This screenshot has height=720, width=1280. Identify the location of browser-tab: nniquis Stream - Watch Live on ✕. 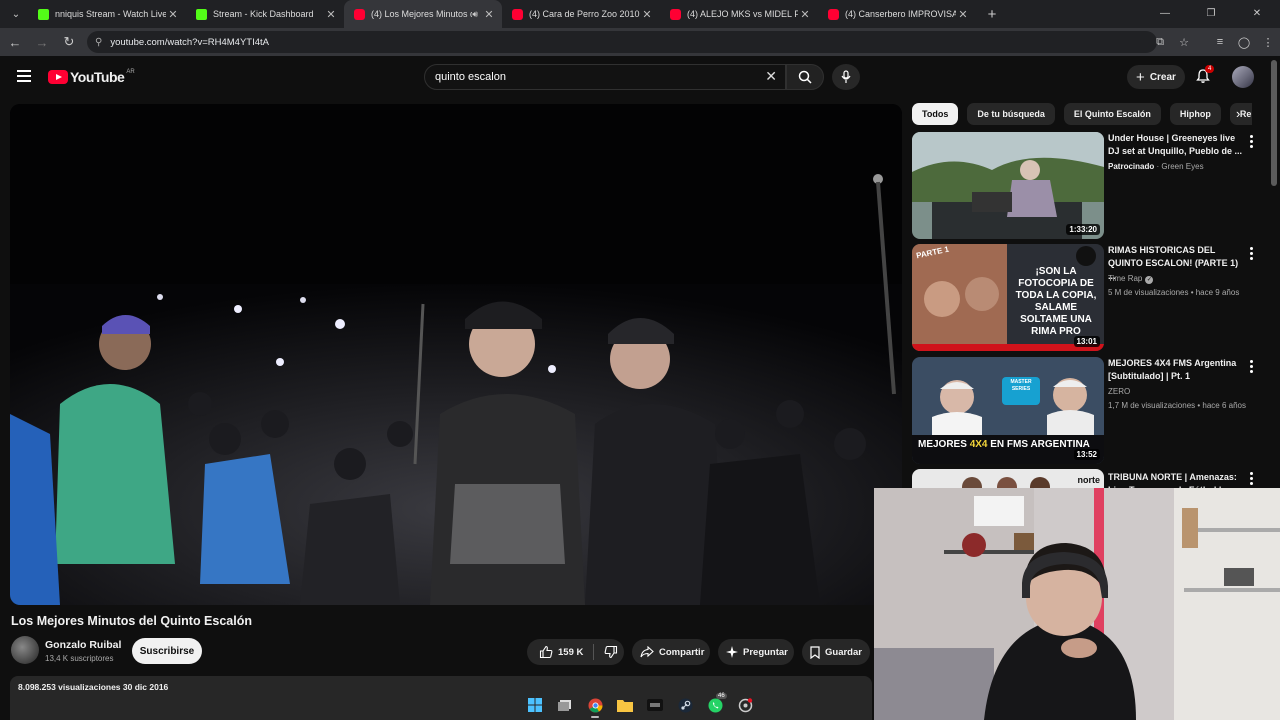
(107, 14).